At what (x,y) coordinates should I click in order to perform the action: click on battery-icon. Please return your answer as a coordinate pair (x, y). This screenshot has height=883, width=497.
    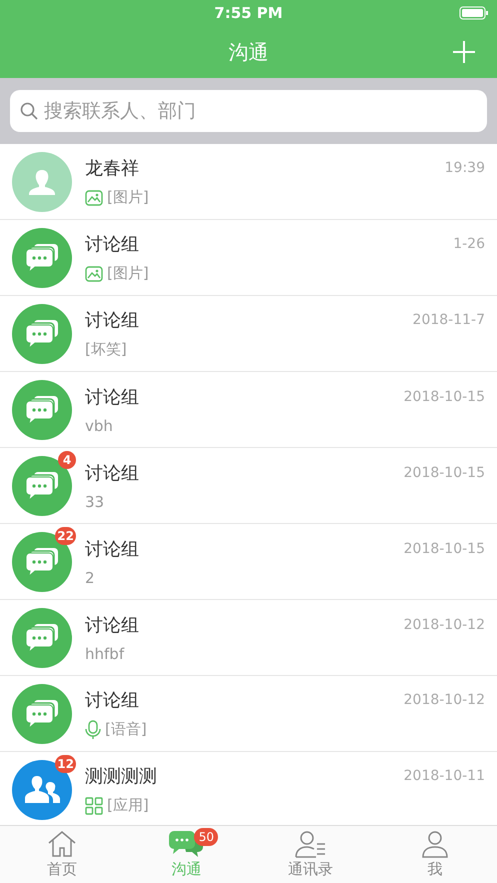
    Looking at the image, I should click on (474, 13).